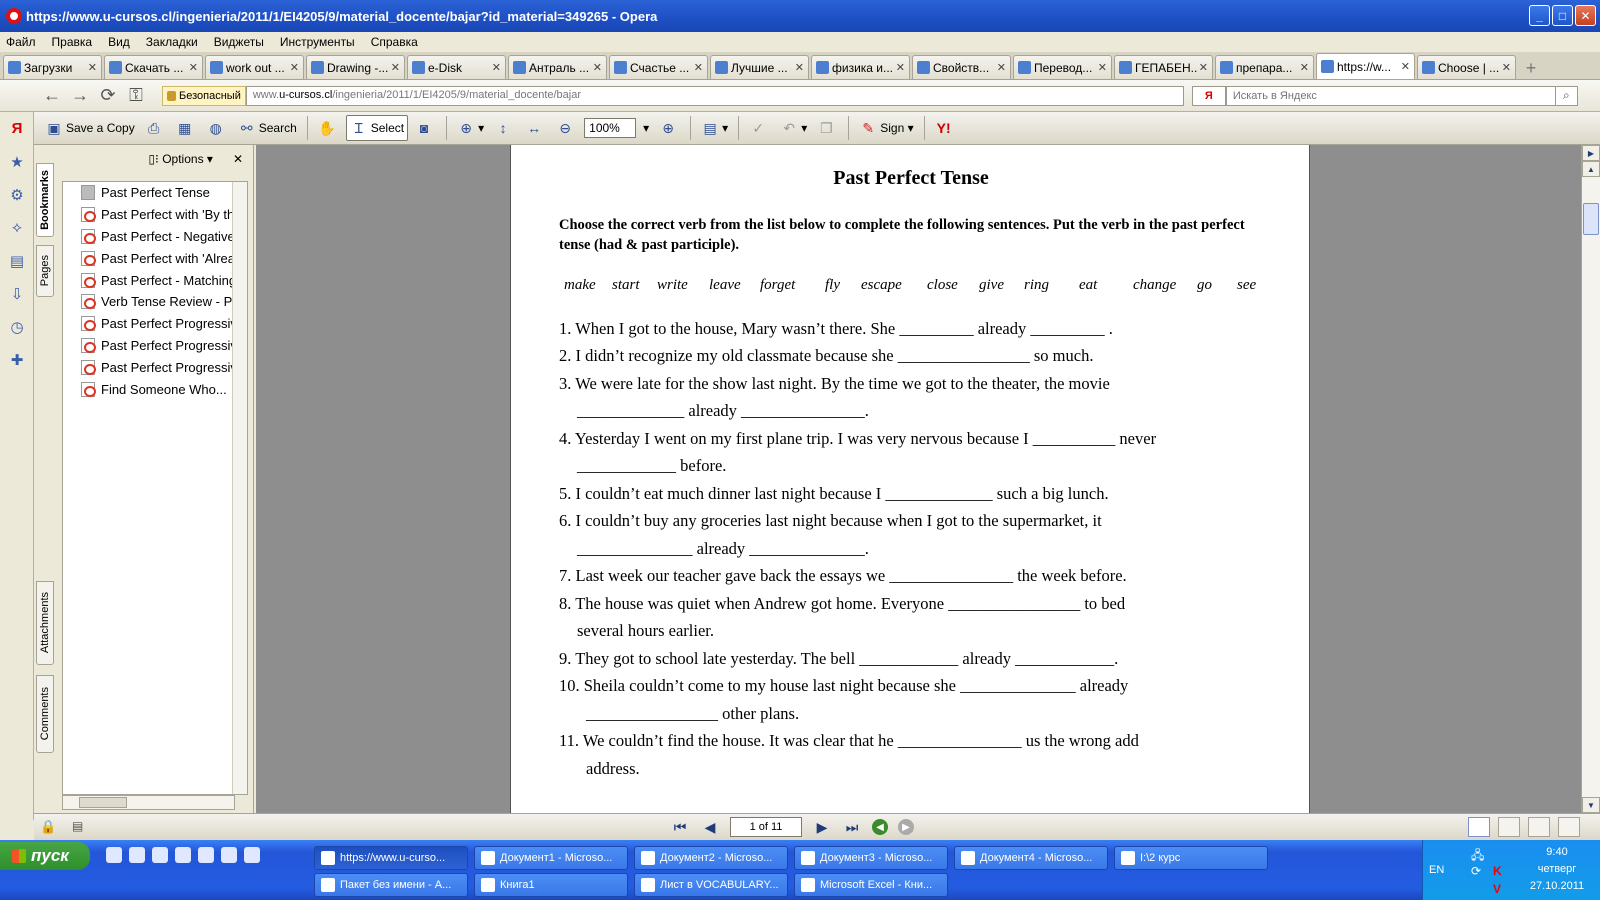 This screenshot has height=900, width=1600. Describe the element at coordinates (252, 855) in the screenshot. I see `excel-icon` at that location.